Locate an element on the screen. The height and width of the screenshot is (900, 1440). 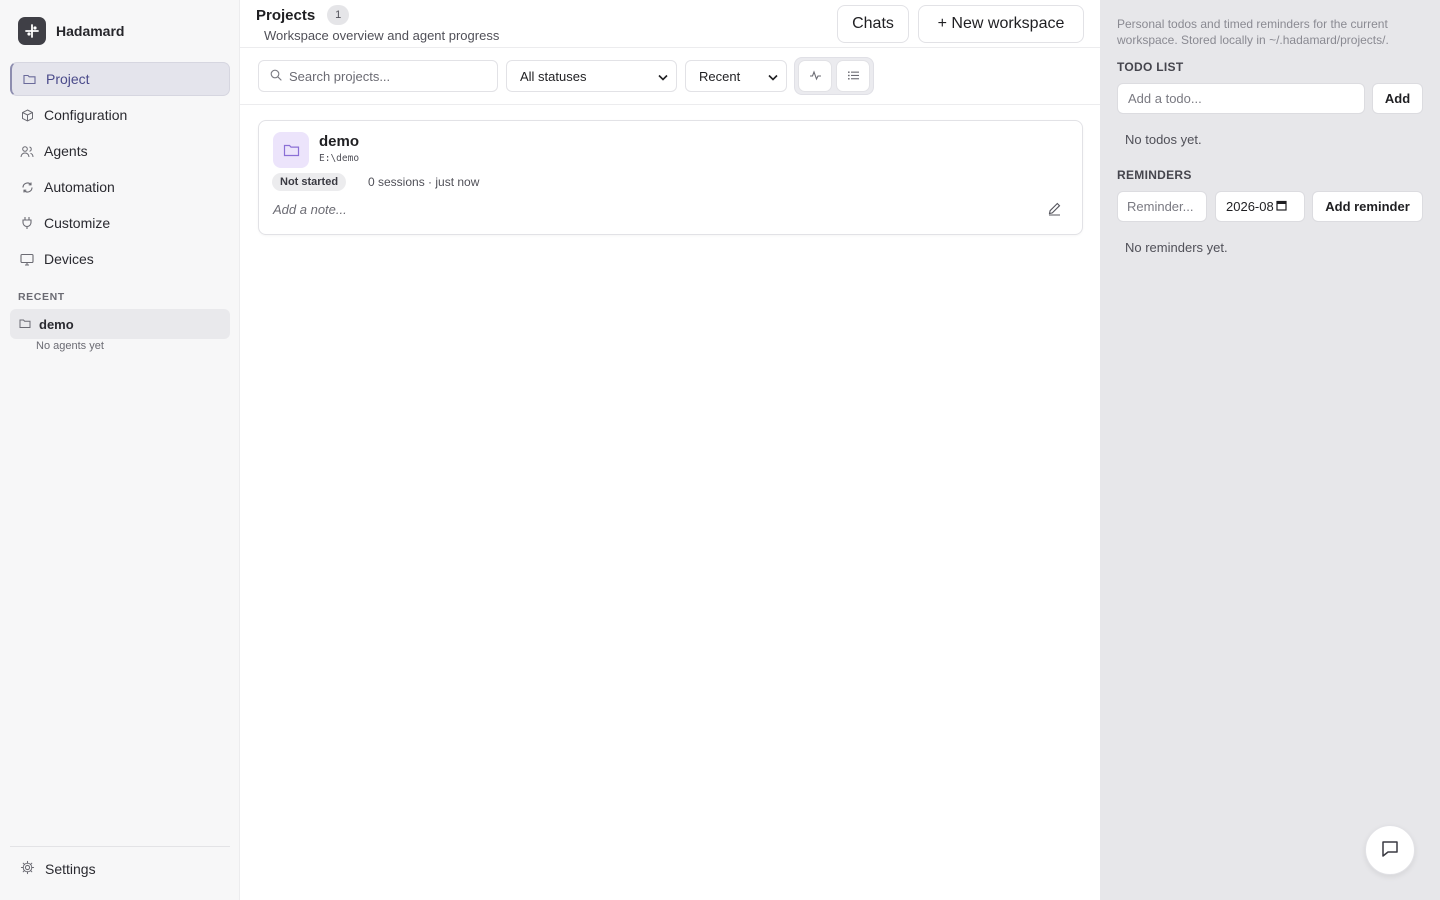
sort-value: Recent is located at coordinates (720, 76).